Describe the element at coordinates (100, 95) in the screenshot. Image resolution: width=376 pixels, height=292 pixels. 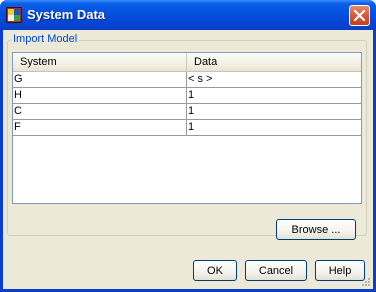
I see `system-cell: H` at that location.